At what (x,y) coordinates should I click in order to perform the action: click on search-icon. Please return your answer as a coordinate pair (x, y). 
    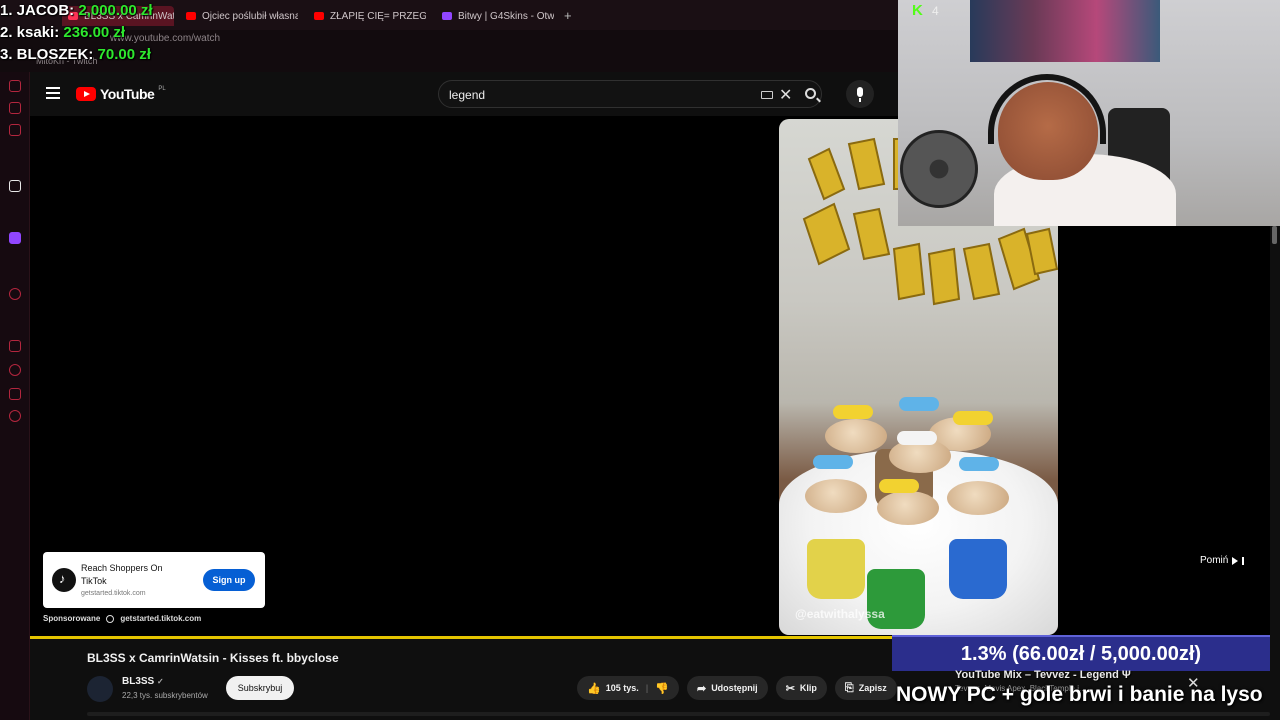
    Looking at the image, I should click on (810, 93).